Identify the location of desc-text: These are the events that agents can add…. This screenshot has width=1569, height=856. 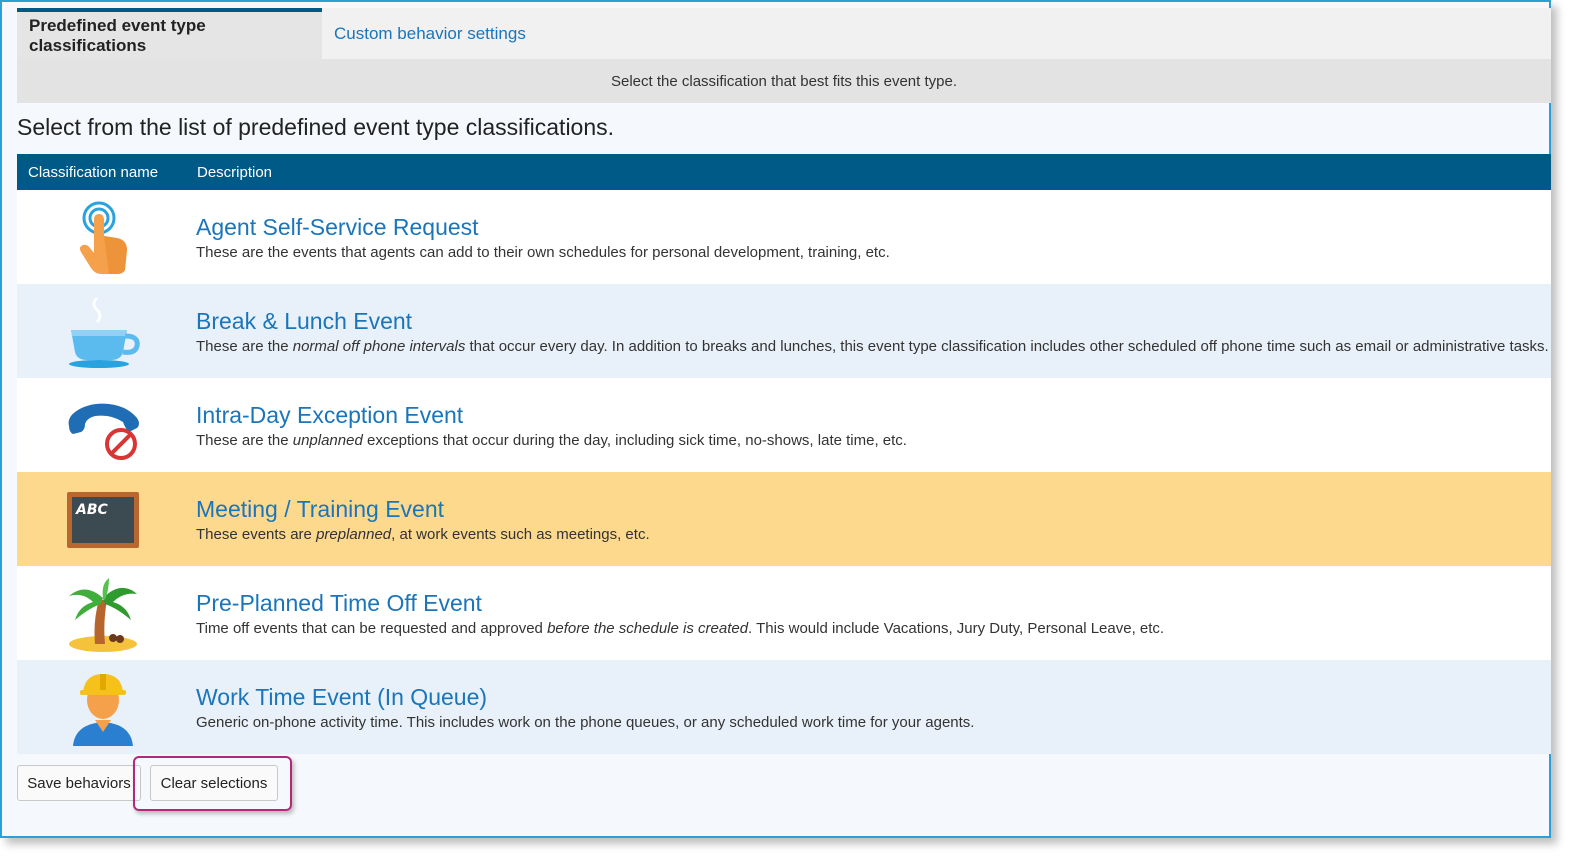
(543, 252).